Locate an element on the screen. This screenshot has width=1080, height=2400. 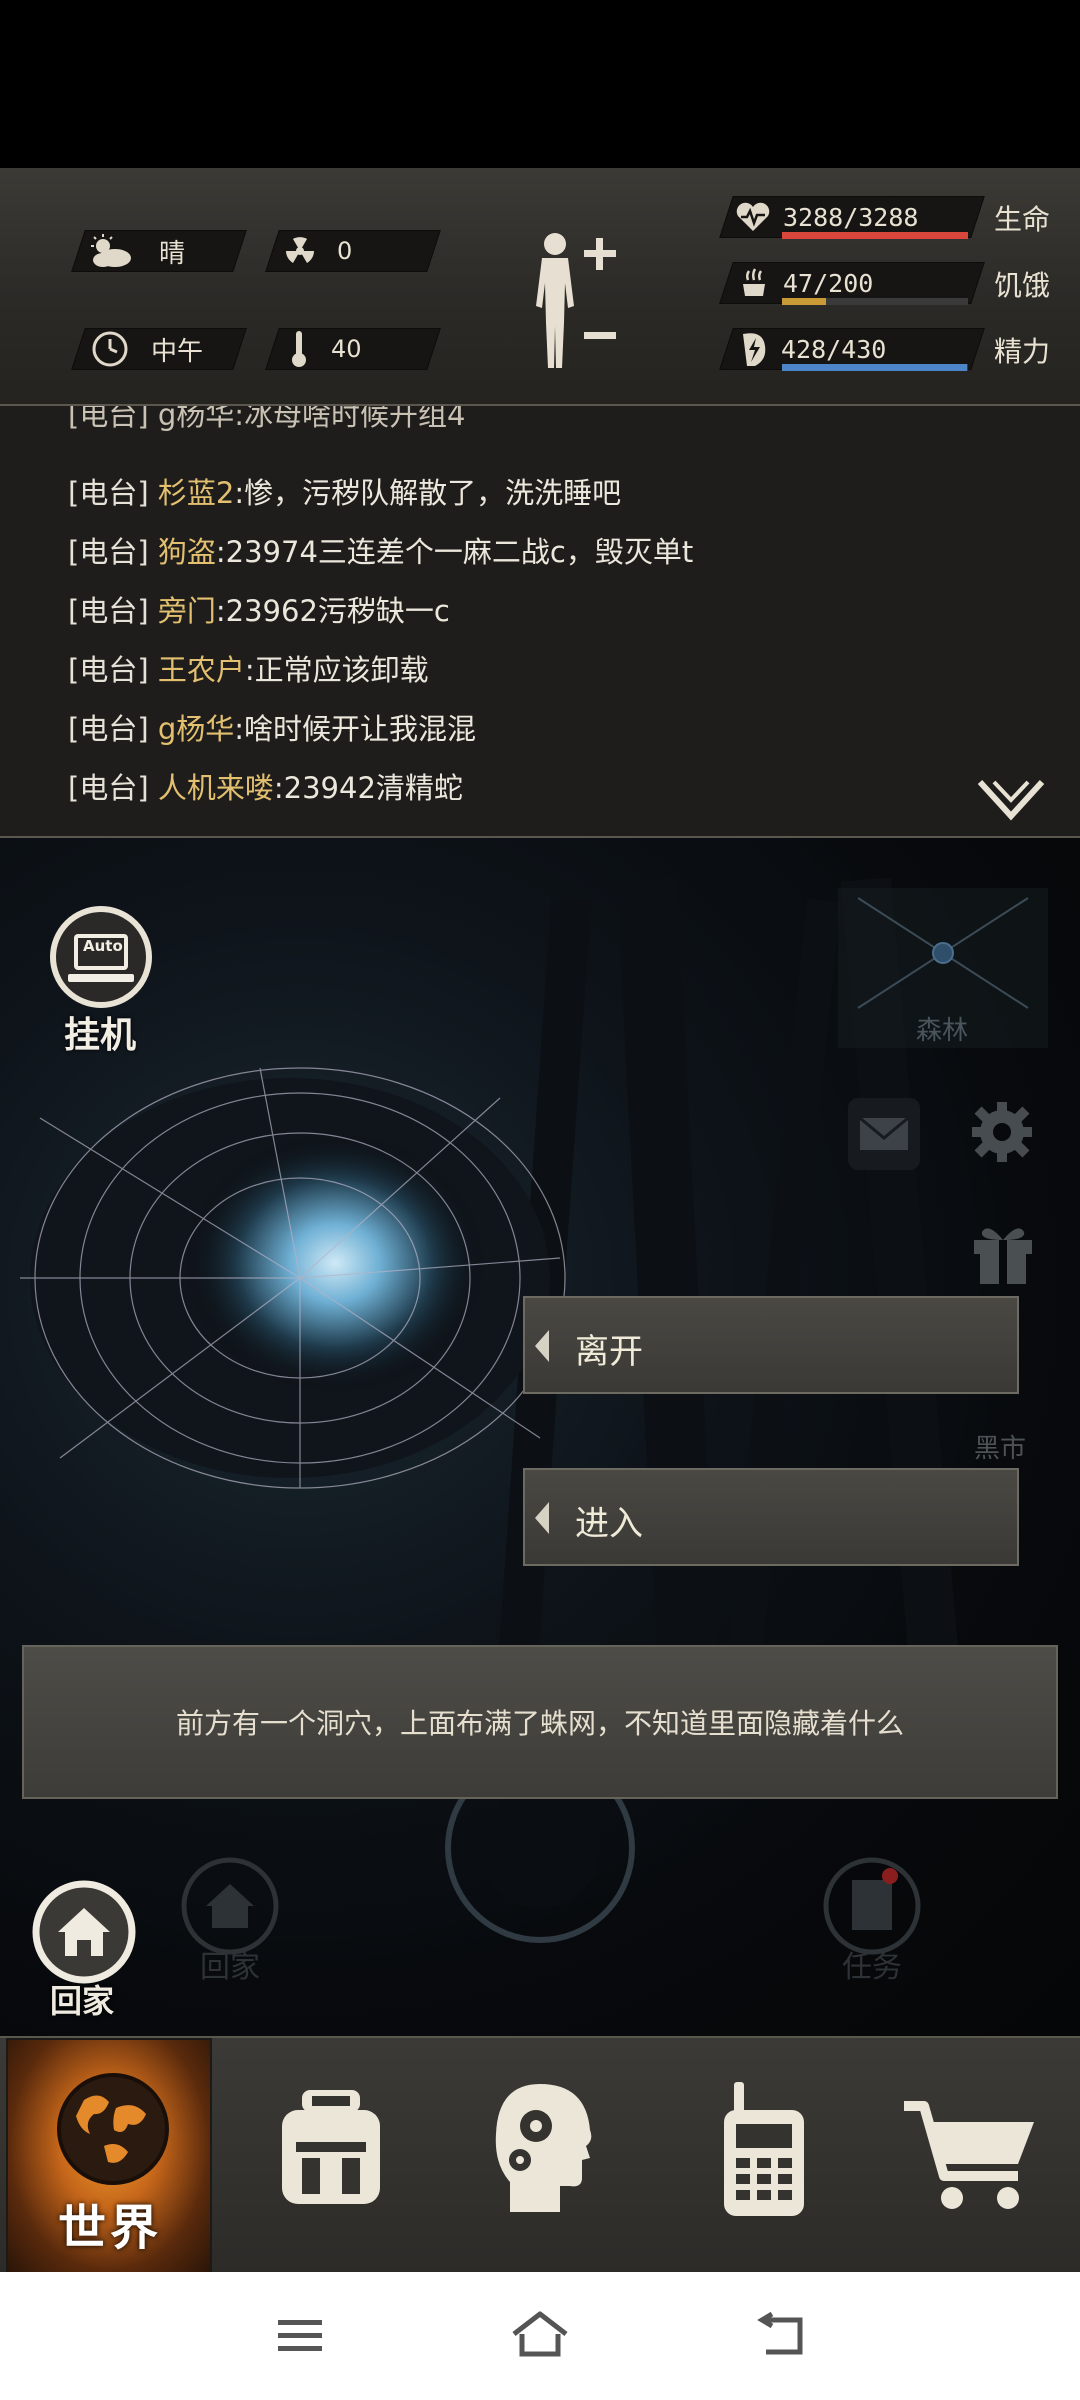
chat-sender: 旁门 is located at coordinates (187, 611).